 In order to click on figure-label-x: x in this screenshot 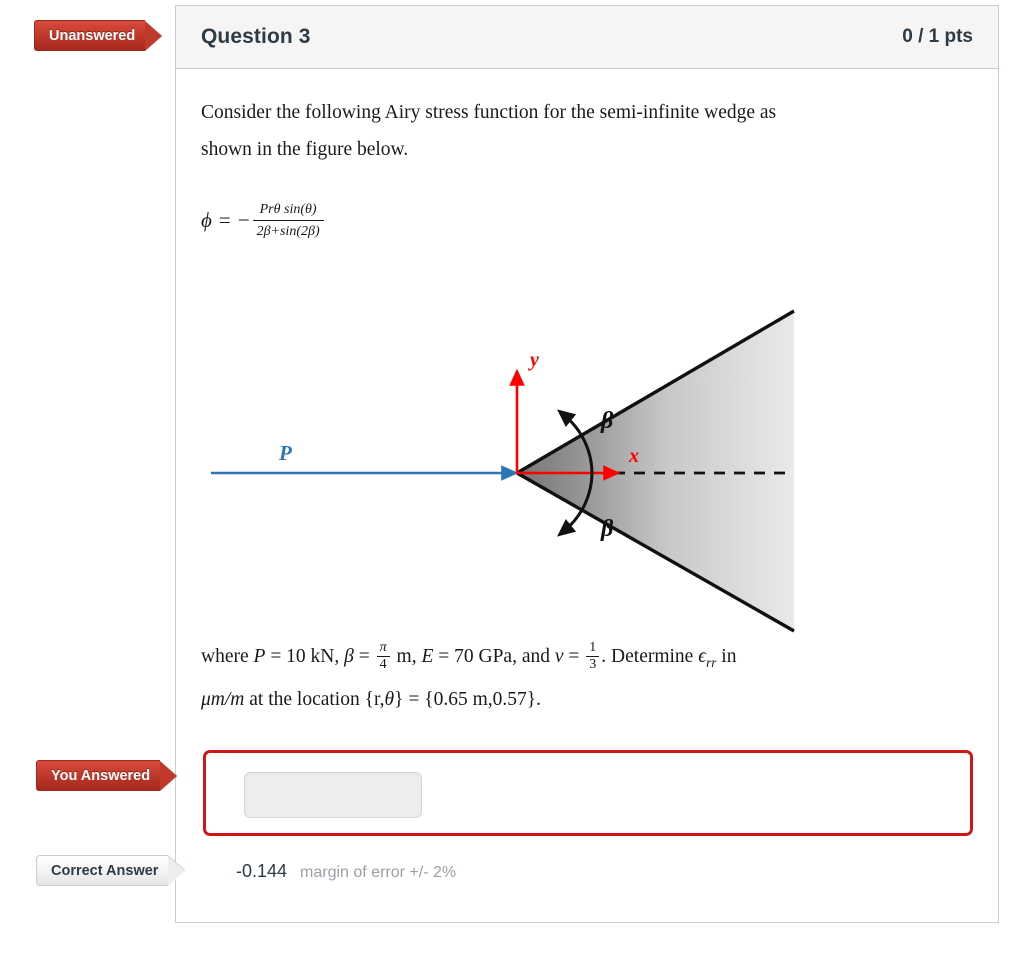, I will do `click(633, 456)`.